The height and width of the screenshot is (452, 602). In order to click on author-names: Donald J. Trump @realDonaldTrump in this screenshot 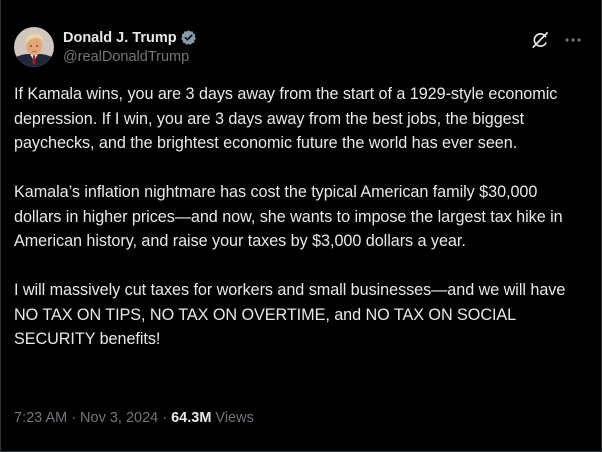, I will do `click(130, 46)`.